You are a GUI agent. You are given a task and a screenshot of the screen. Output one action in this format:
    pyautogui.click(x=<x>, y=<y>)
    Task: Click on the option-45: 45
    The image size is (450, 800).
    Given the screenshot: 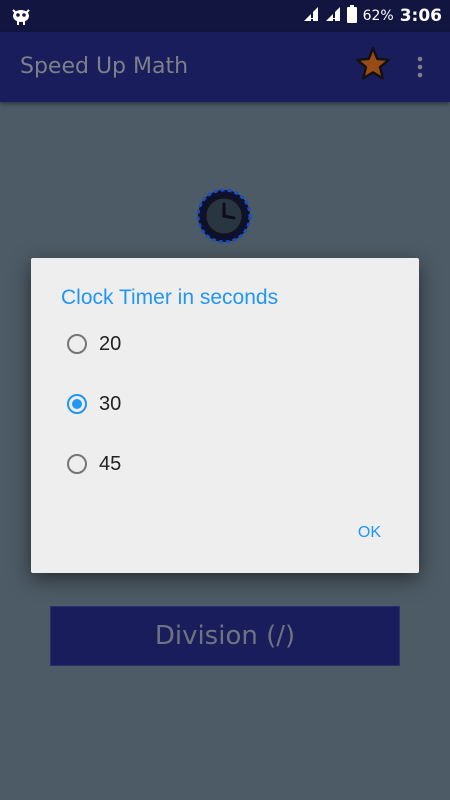 What is the action you would take?
    pyautogui.click(x=94, y=464)
    